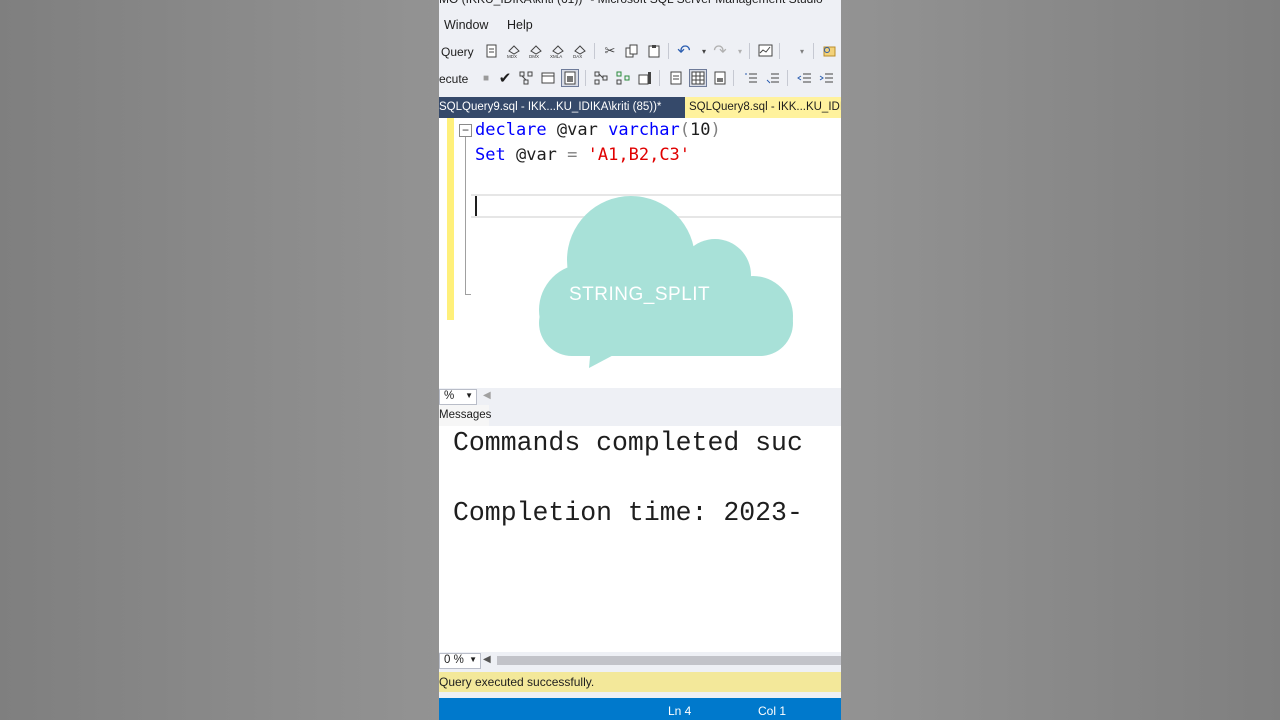 Image resolution: width=1280 pixels, height=720 pixels. Describe the element at coordinates (468, 294) in the screenshot. I see `outline-guide-end` at that location.